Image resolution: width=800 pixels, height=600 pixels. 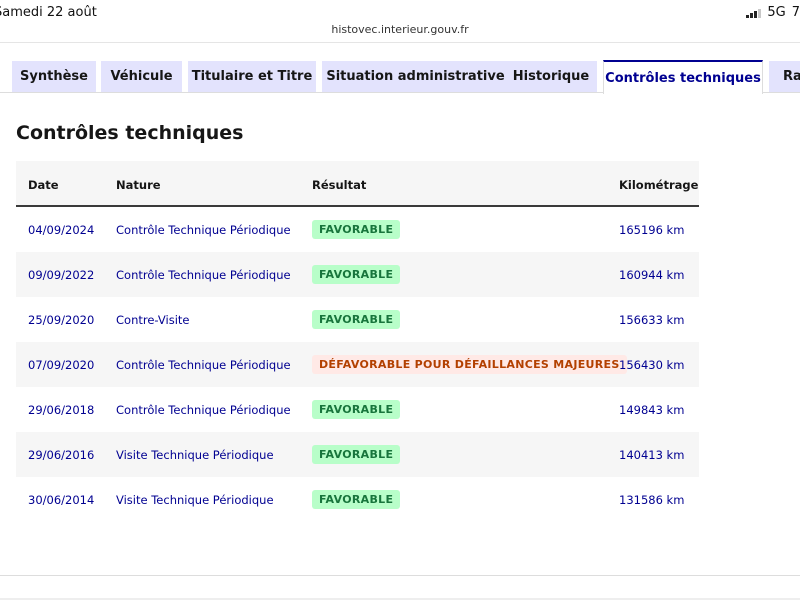 I want to click on address-bar-divider, so click(x=400, y=42).